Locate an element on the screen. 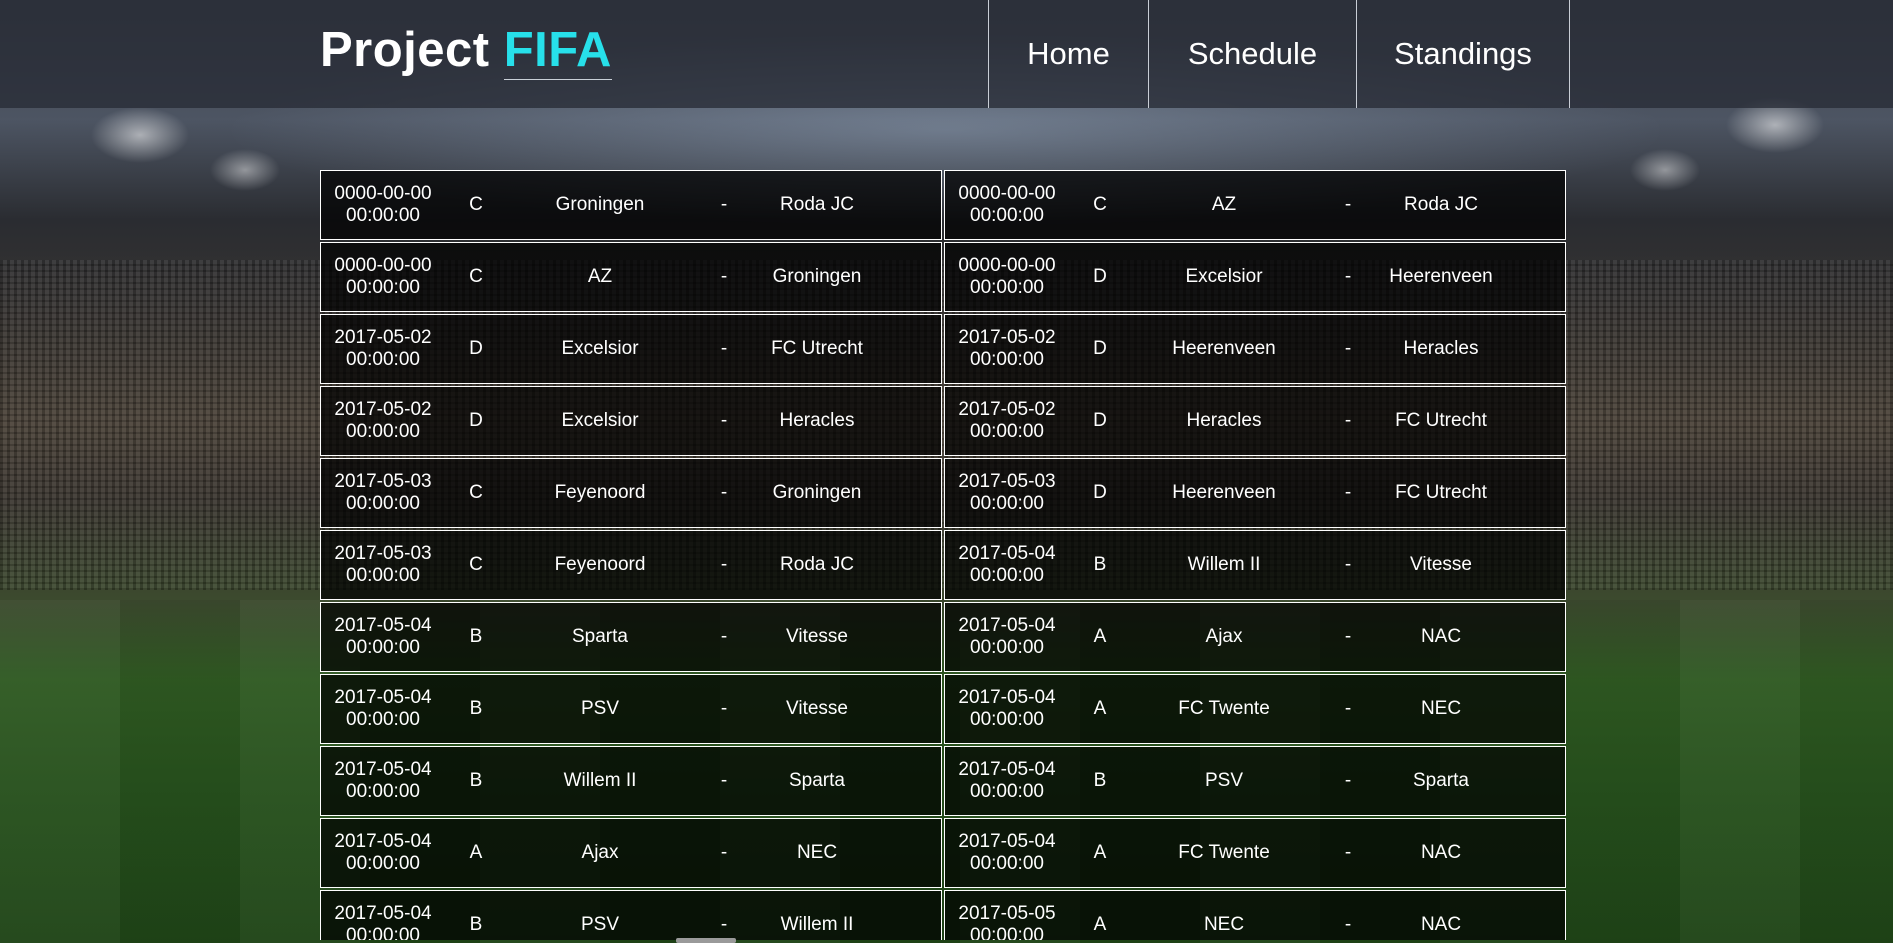 The width and height of the screenshot is (1893, 943). match-card: 2017-05-04 00:00:00 B Sparta - Vitesse is located at coordinates (631, 637).